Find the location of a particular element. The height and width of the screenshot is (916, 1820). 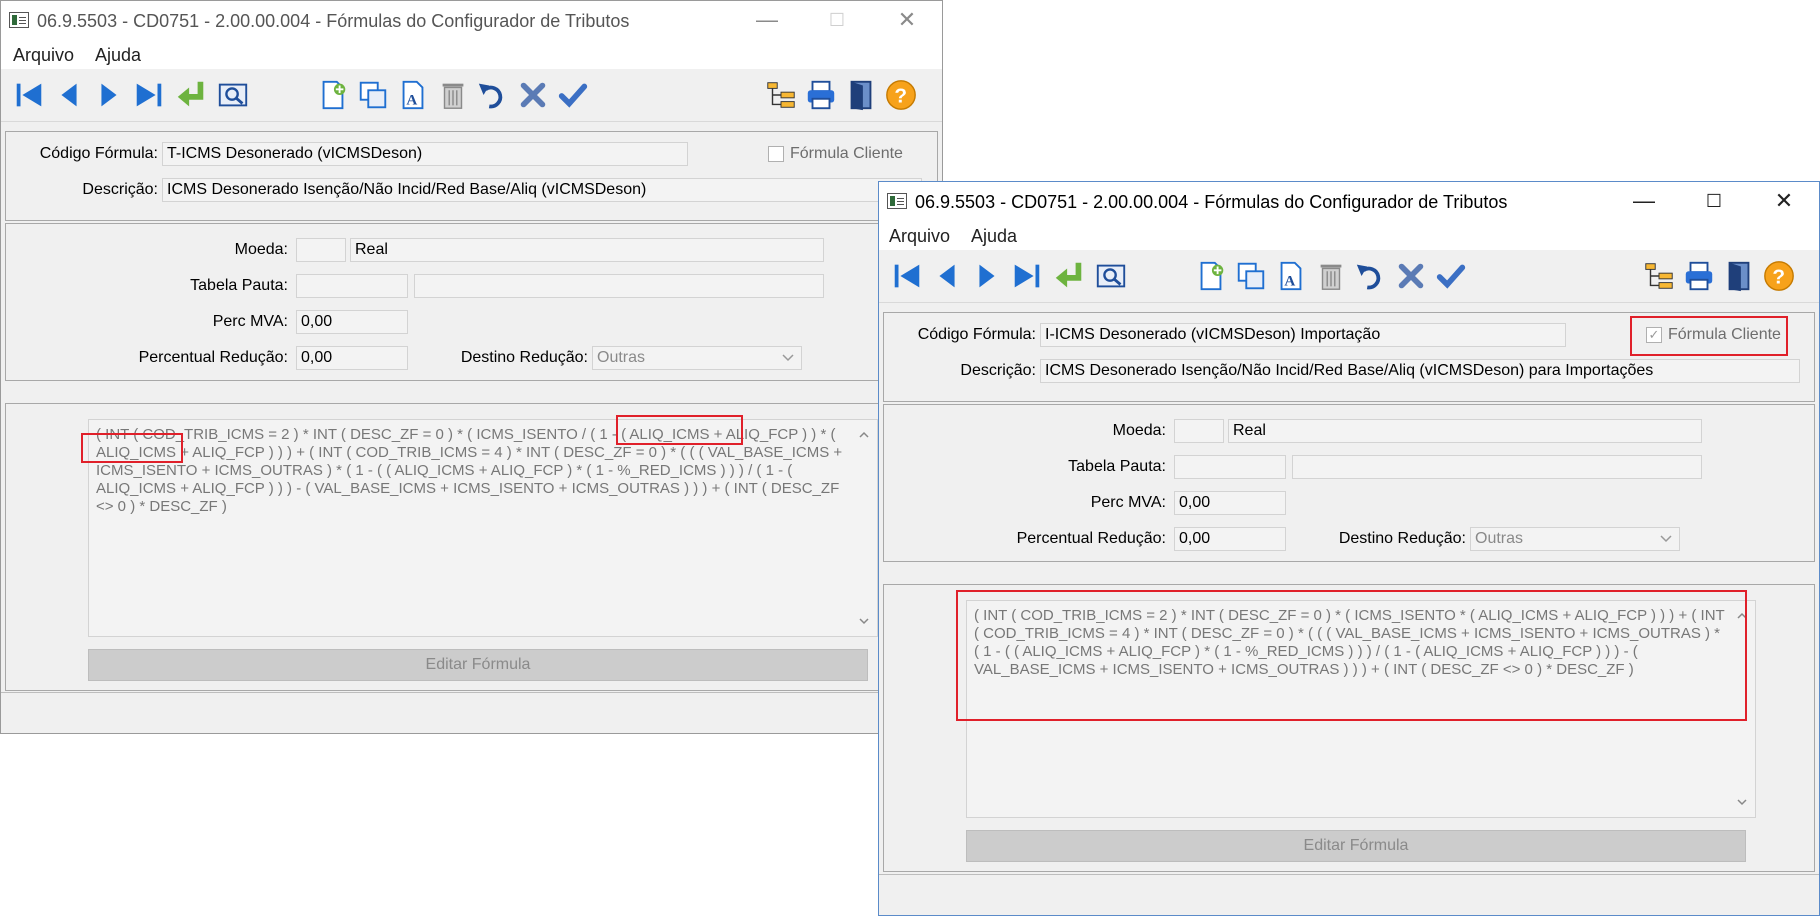

codigo-formula-label: Código Fórmula: is located at coordinates (98, 153).